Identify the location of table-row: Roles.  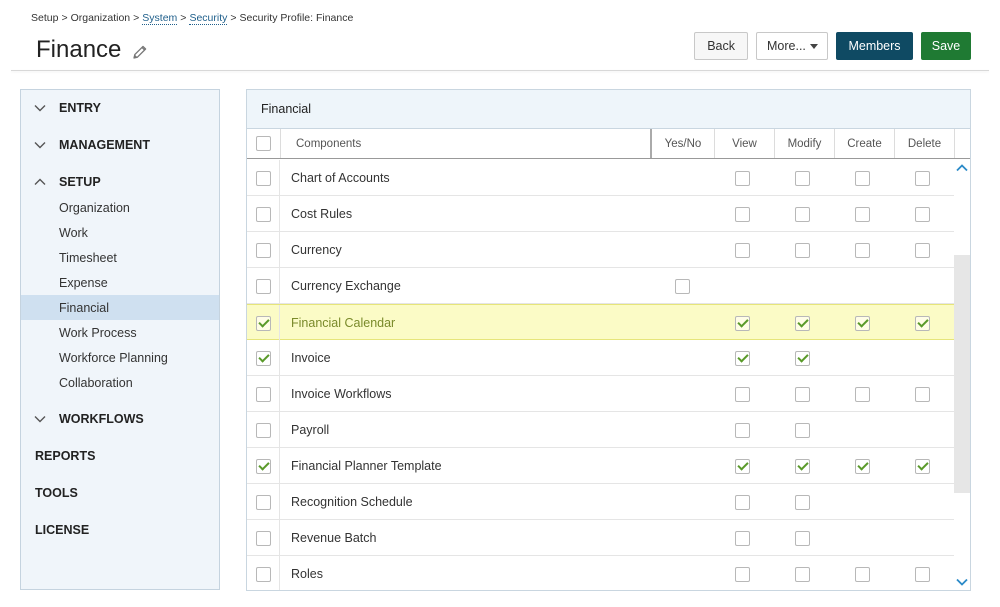
(600, 573).